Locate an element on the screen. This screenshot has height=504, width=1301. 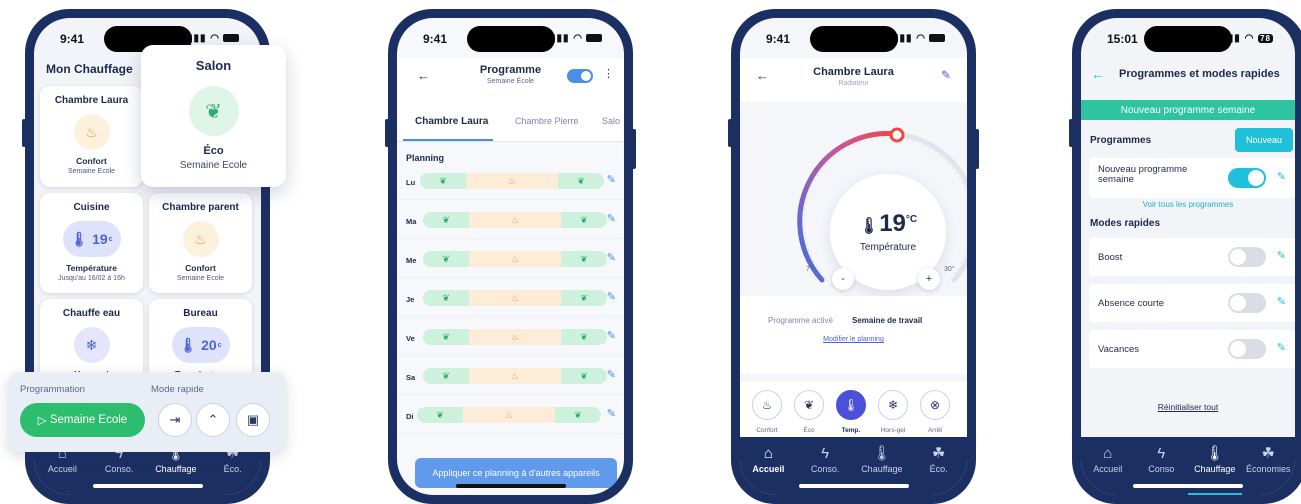
modes-rapides-label: Modes rapides is located at coordinates (1125, 223).